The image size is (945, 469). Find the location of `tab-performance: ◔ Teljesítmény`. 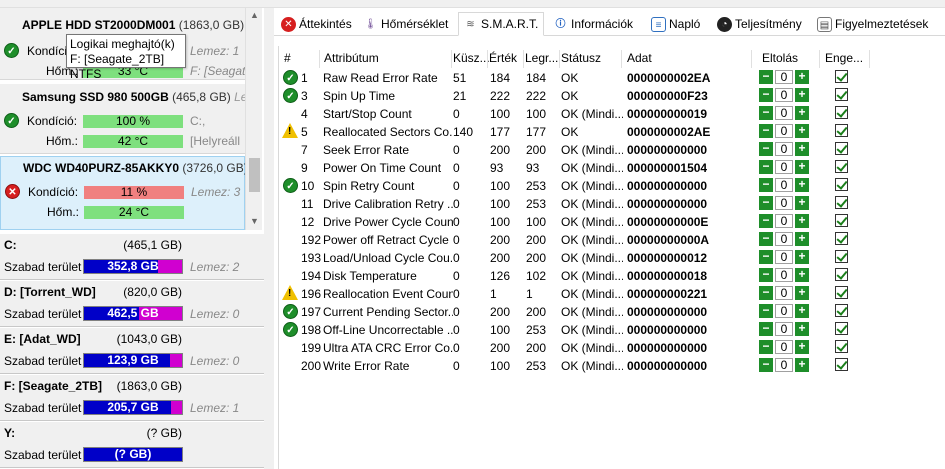

tab-performance: ◔ Teljesítmény is located at coordinates (760, 24).